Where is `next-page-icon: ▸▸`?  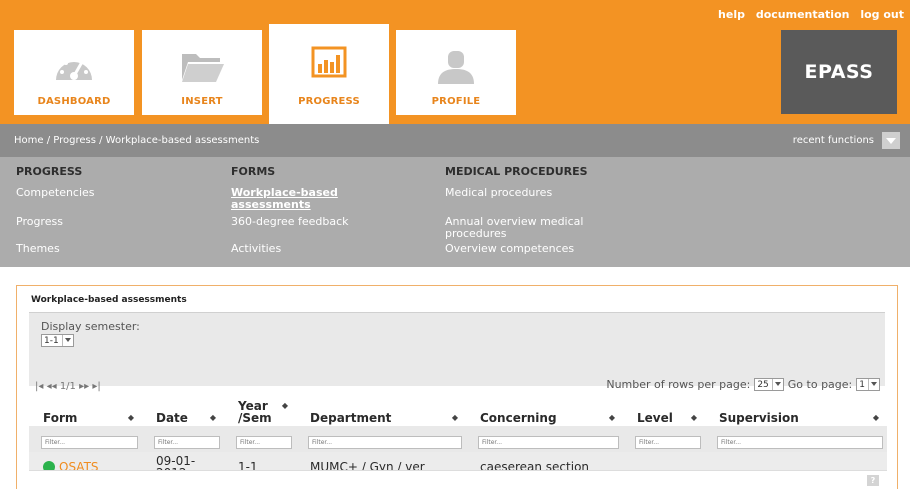
next-page-icon: ▸▸ is located at coordinates (84, 386).